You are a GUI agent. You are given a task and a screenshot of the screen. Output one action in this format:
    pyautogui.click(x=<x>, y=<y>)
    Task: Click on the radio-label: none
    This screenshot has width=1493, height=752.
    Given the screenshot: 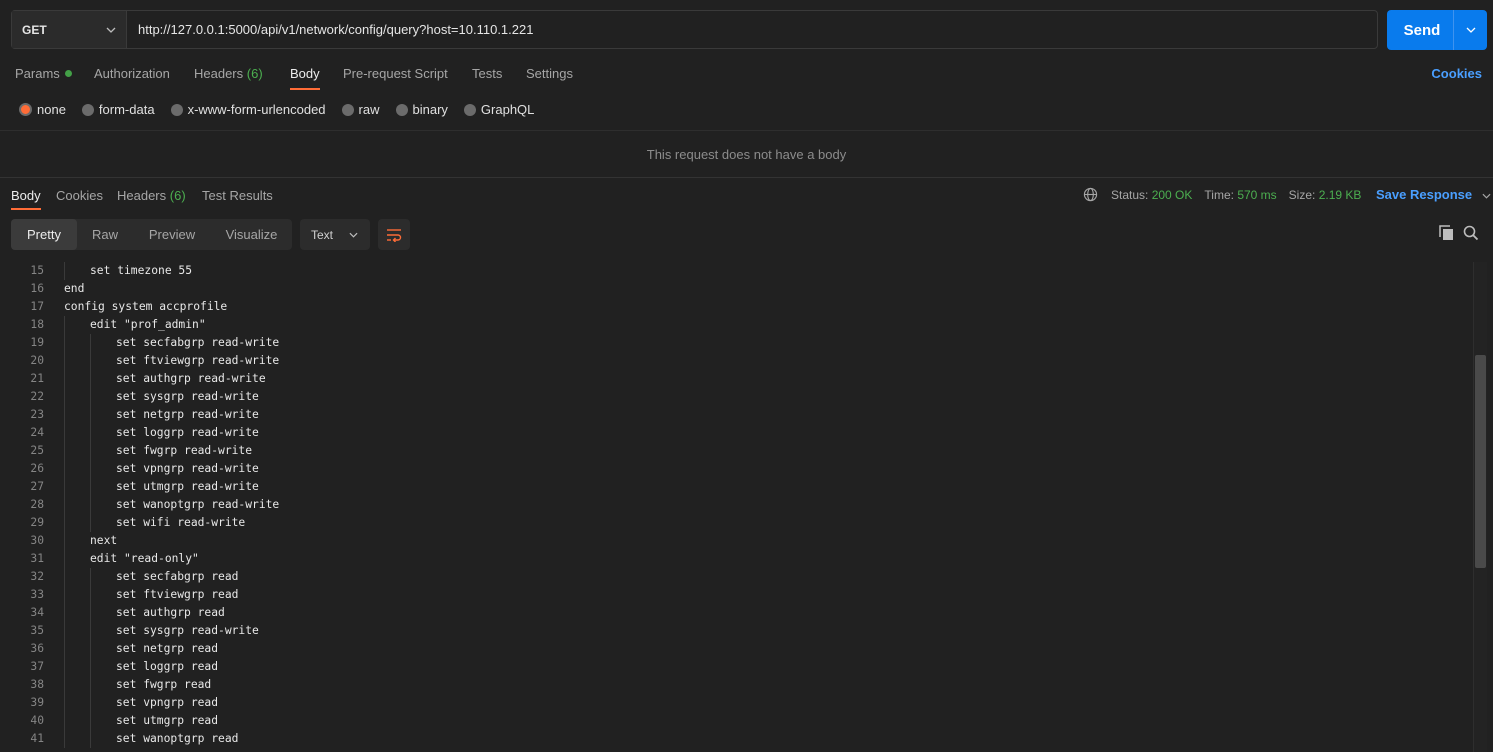 What is the action you would take?
    pyautogui.click(x=51, y=109)
    